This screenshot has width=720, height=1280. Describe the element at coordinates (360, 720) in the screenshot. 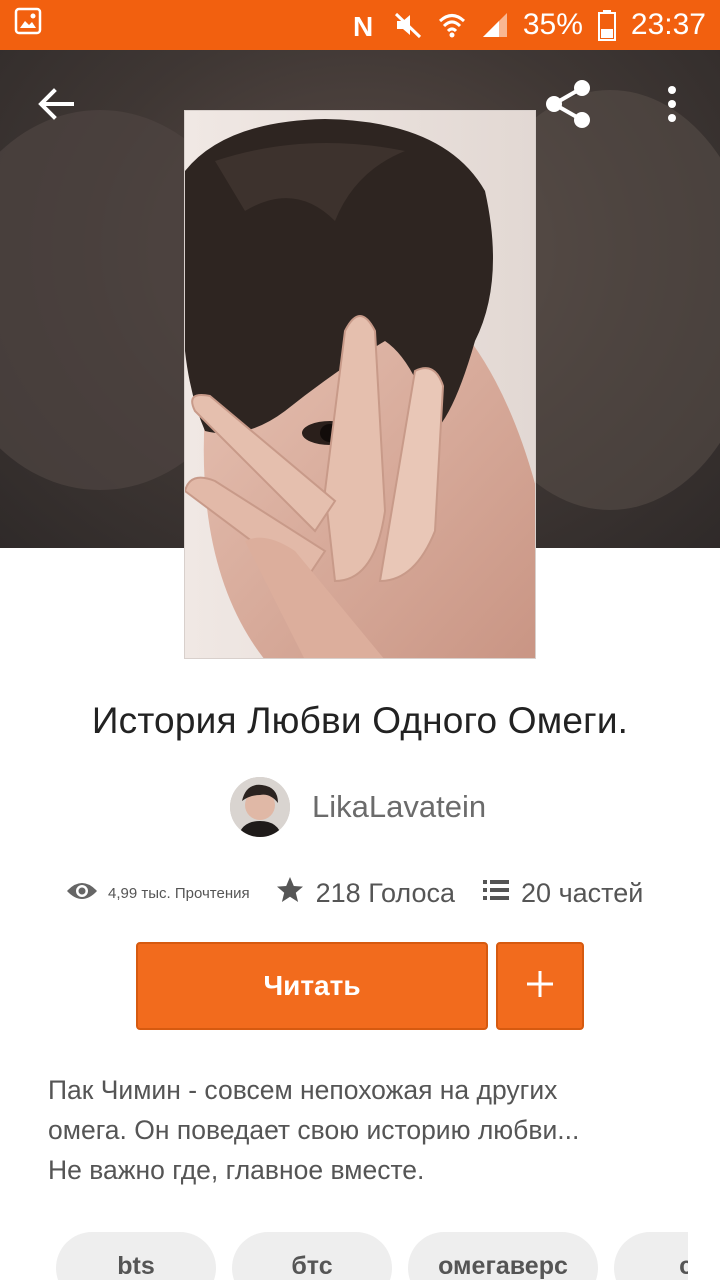

I see `story-title: История Любви Одного Омеги.` at that location.